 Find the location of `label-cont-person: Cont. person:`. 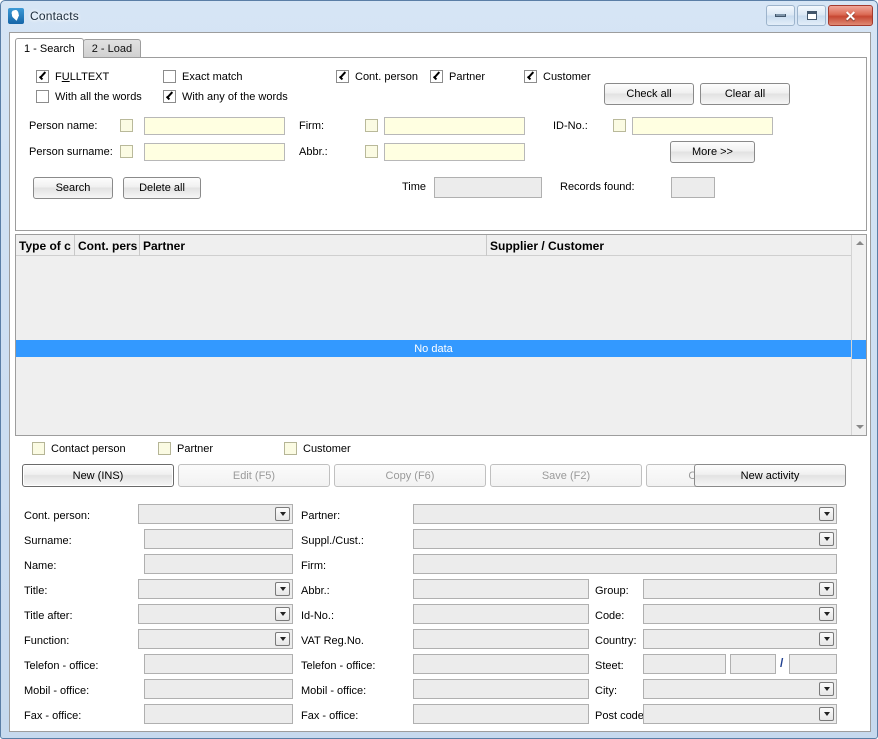

label-cont-person: Cont. person: is located at coordinates (57, 516).